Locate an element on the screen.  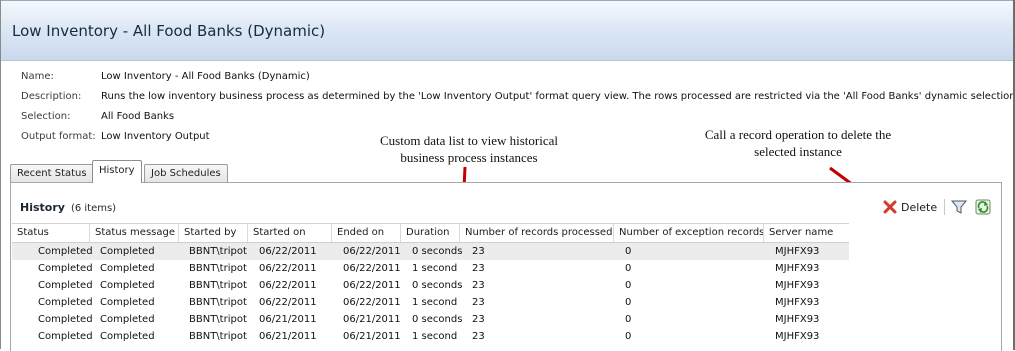
annotation-line: Custom data list to view historical is located at coordinates (468, 140).